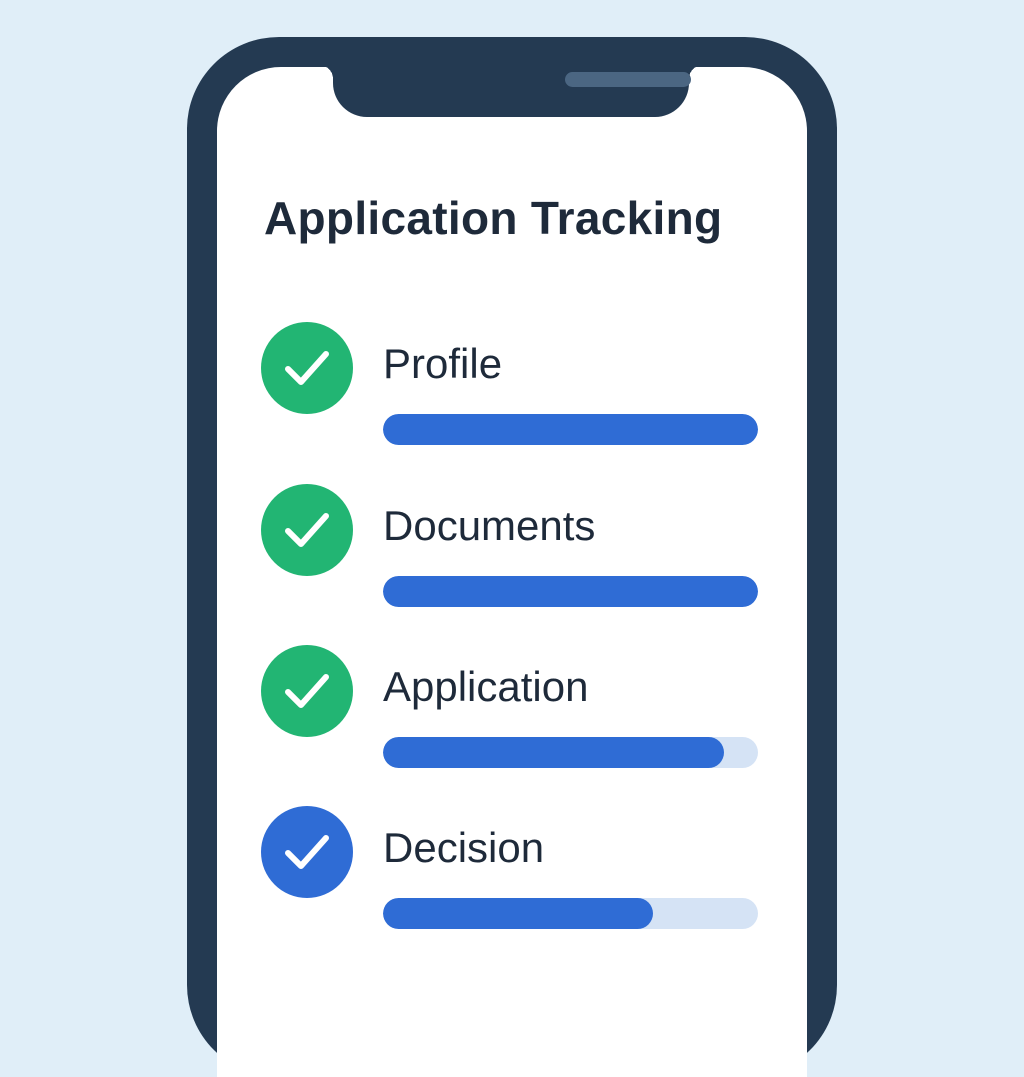 The height and width of the screenshot is (1077, 1024). What do you see at coordinates (493, 218) in the screenshot?
I see `page-title: Application Tracking` at bounding box center [493, 218].